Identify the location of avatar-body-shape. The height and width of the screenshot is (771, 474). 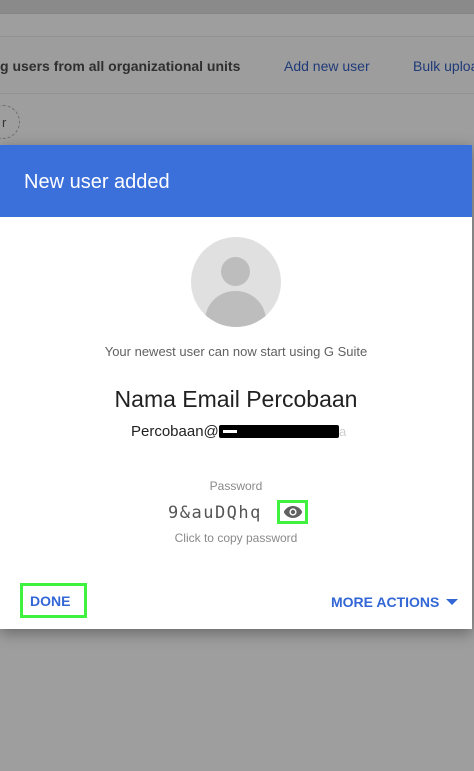
(235, 309).